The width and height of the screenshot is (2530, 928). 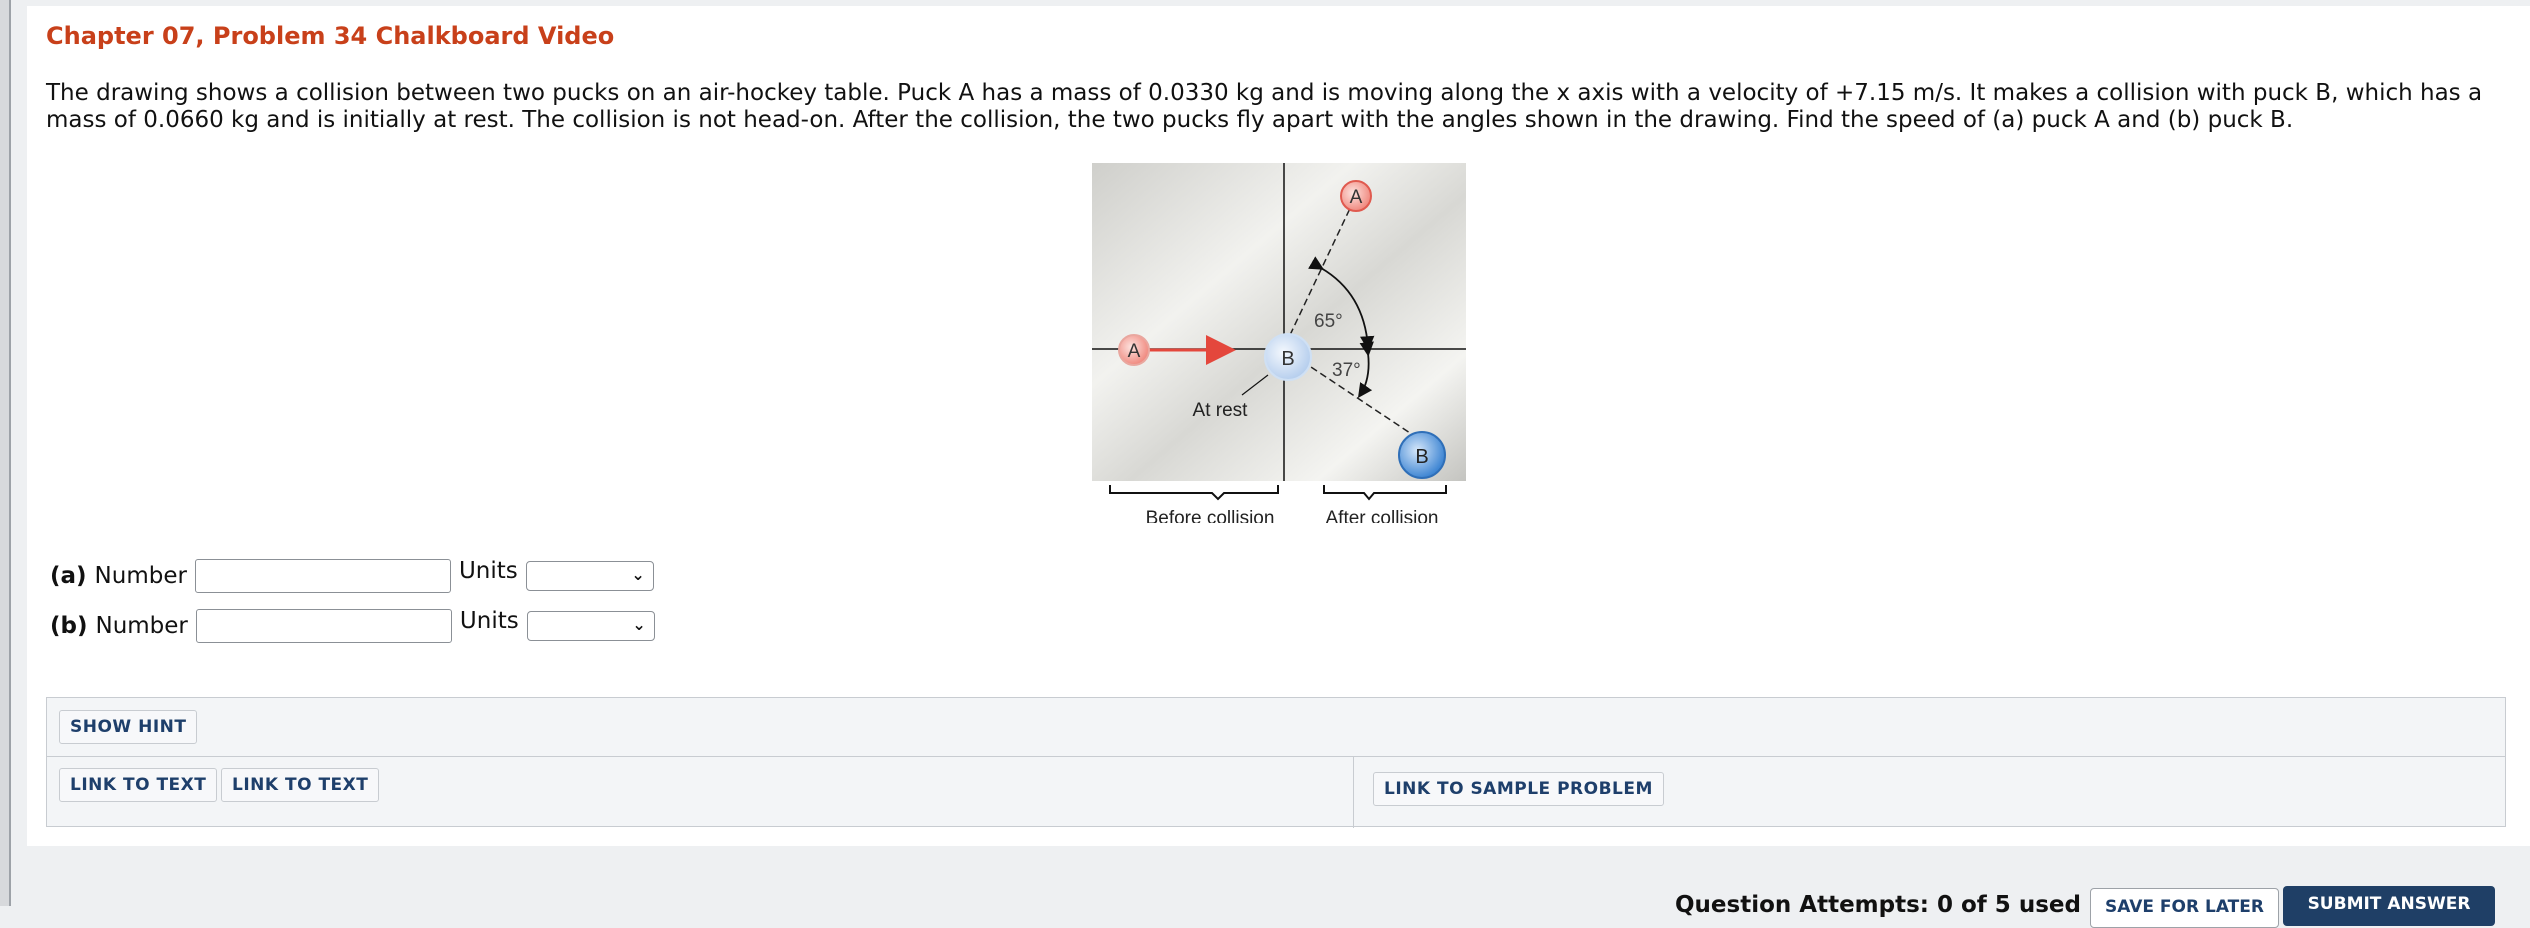 I want to click on answer-a-number-label: Number, so click(x=140, y=576).